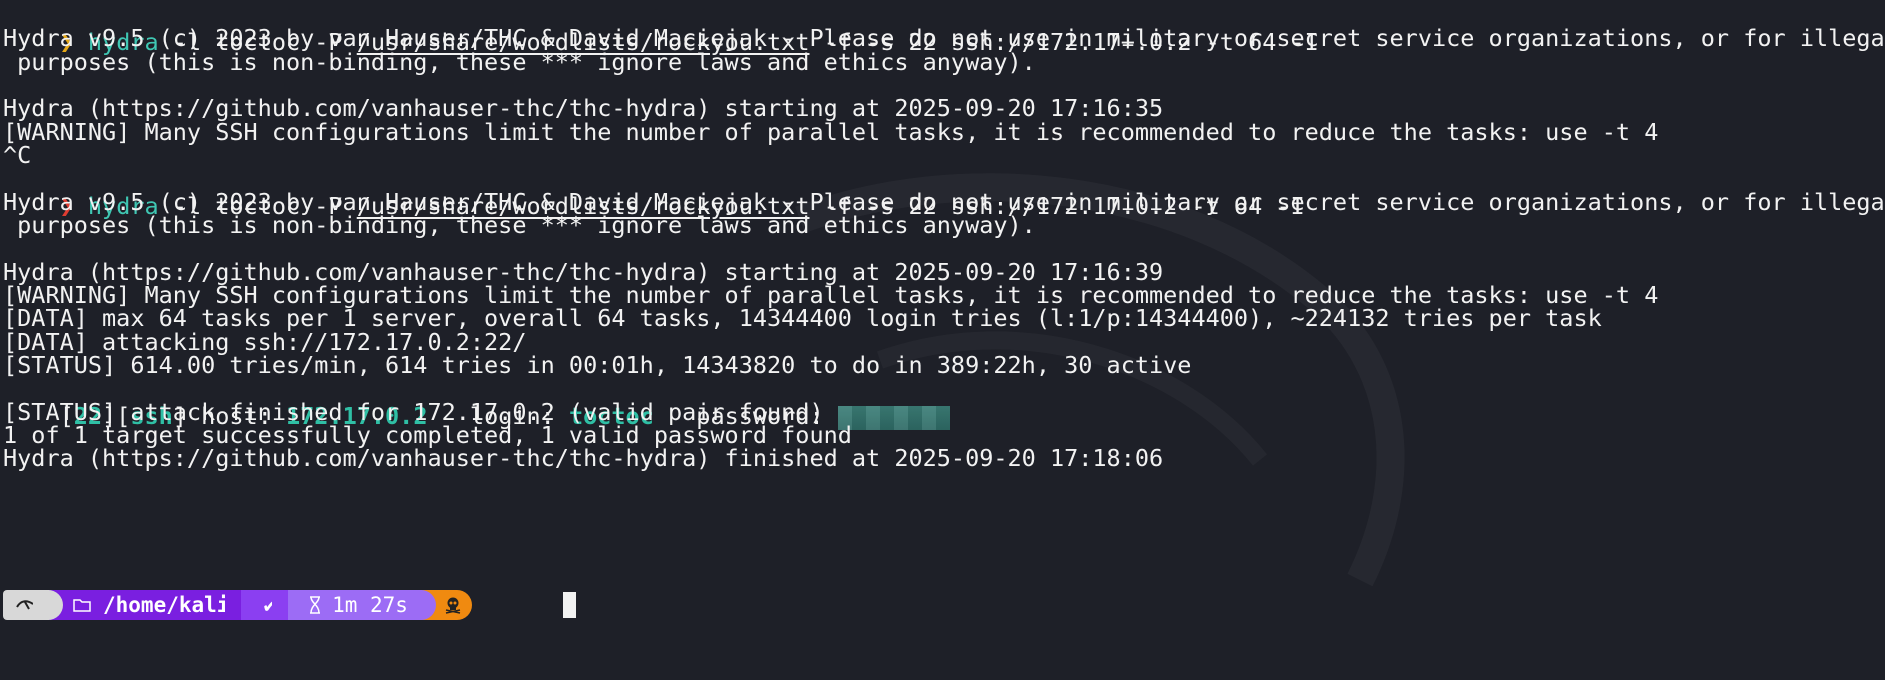  Describe the element at coordinates (893, 417) in the screenshot. I see `redacted-password` at that location.